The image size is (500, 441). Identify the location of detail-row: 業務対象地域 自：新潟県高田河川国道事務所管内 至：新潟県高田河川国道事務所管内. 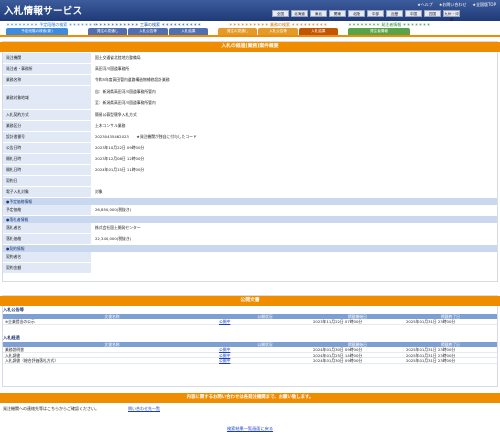
(250, 98).